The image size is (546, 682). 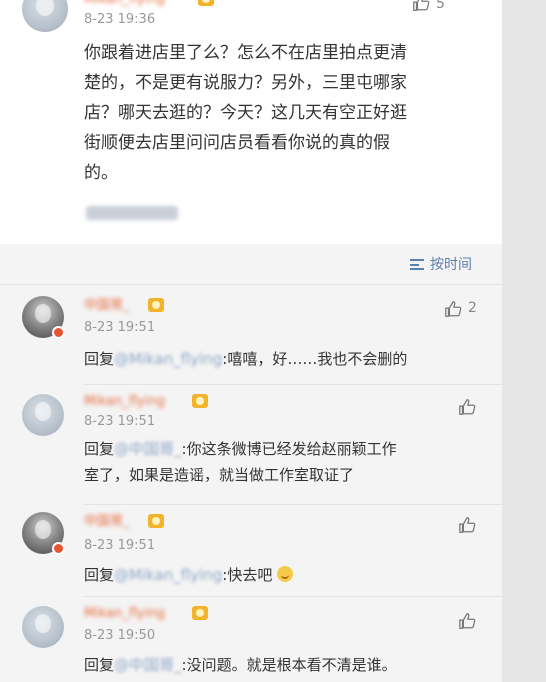 What do you see at coordinates (219, 475) in the screenshot?
I see `reply-body-continued: 室了，如果是造谣，就当做工作室取证了` at bounding box center [219, 475].